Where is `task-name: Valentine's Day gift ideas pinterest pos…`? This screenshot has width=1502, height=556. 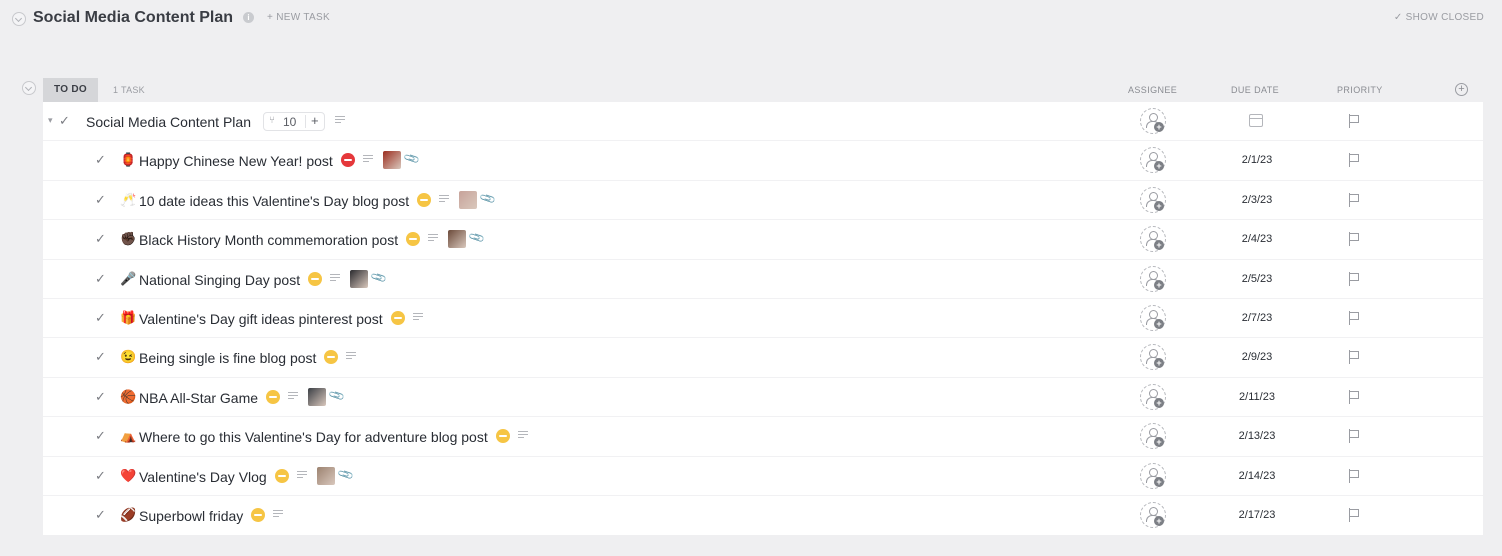
task-name: Valentine's Day gift ideas pinterest pos… is located at coordinates (261, 319).